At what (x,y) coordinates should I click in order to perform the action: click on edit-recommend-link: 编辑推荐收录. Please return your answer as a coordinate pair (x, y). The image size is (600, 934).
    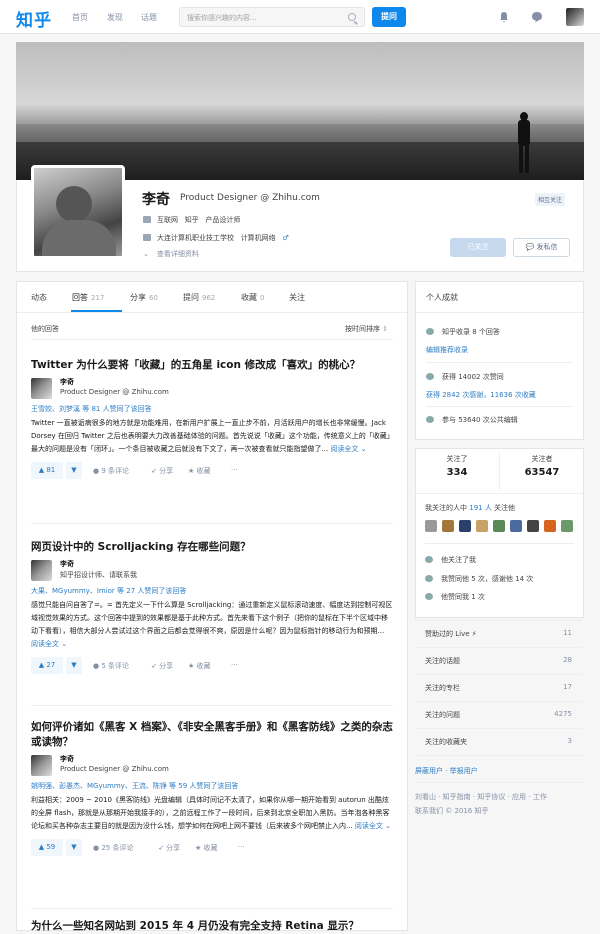
    Looking at the image, I should click on (447, 350).